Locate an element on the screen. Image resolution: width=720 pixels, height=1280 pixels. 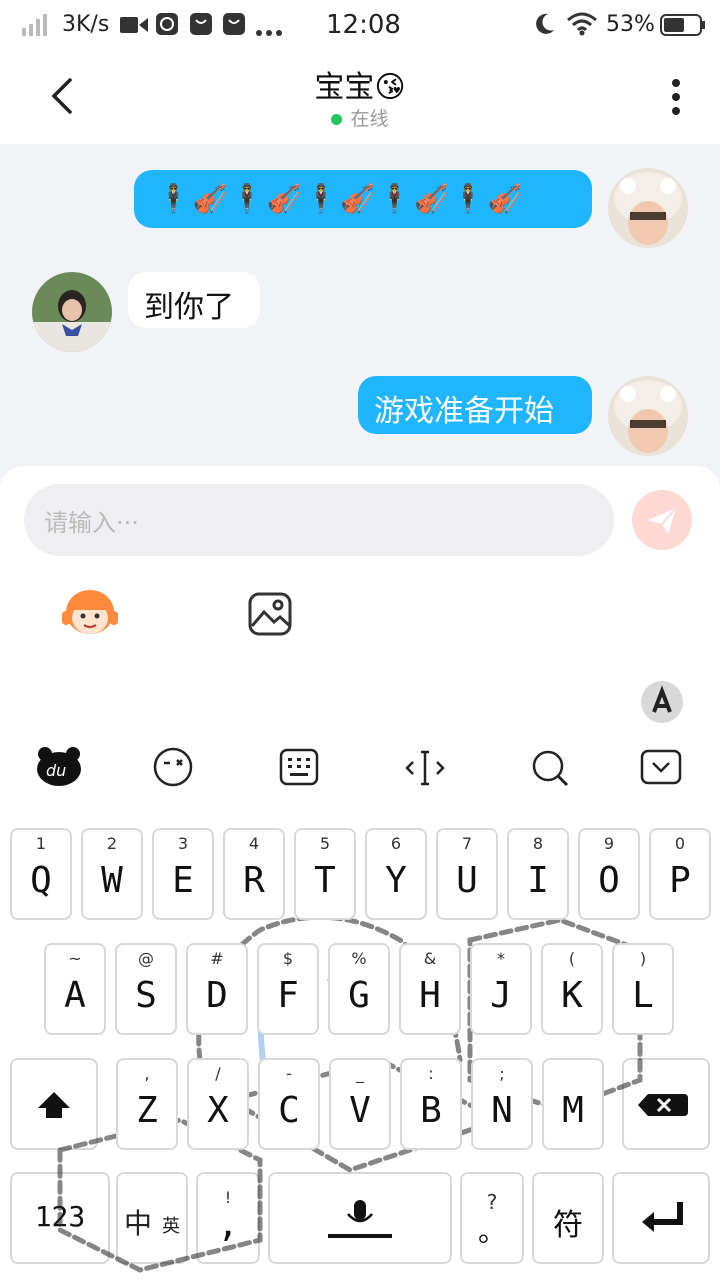
letter-key: 7U is located at coordinates (467, 874).